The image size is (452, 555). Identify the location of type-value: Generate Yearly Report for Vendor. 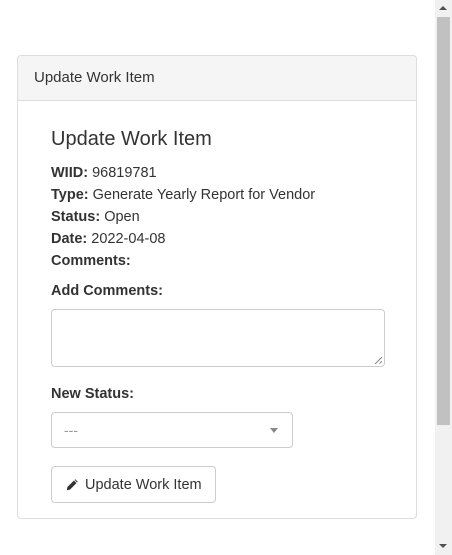
(204, 195).